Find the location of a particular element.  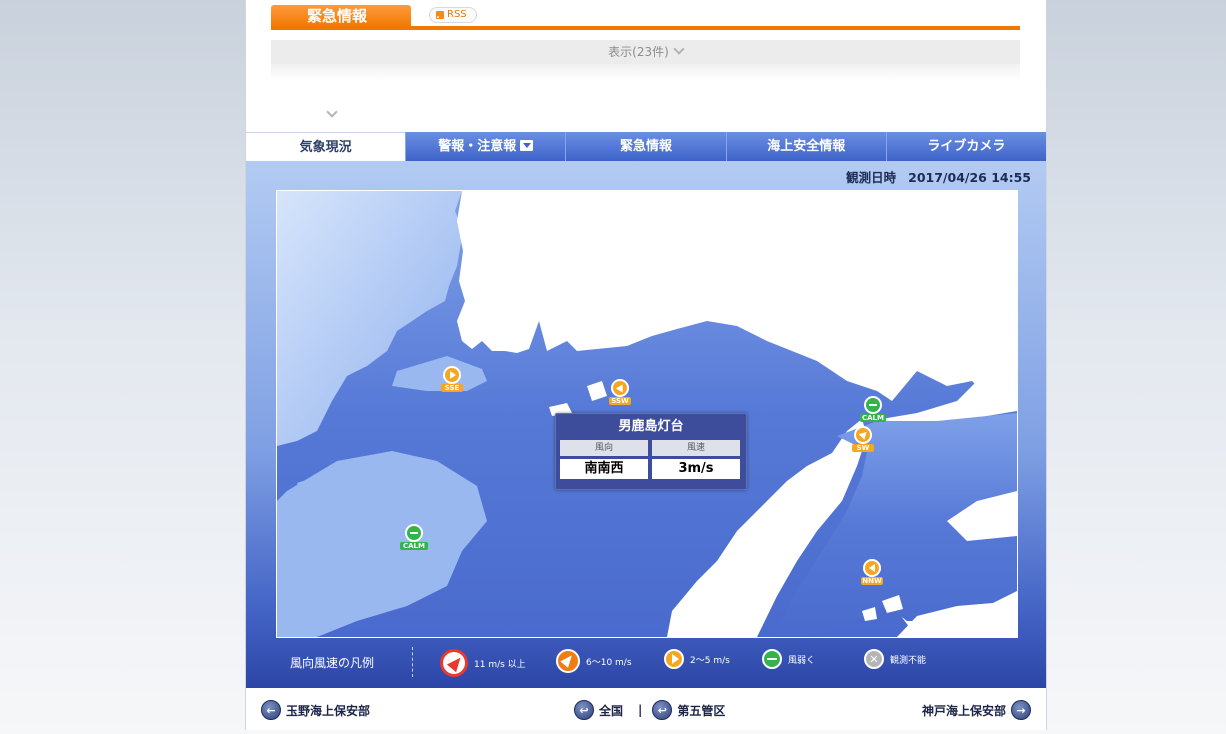

region-link: ↩ 第五管区 is located at coordinates (691, 710).